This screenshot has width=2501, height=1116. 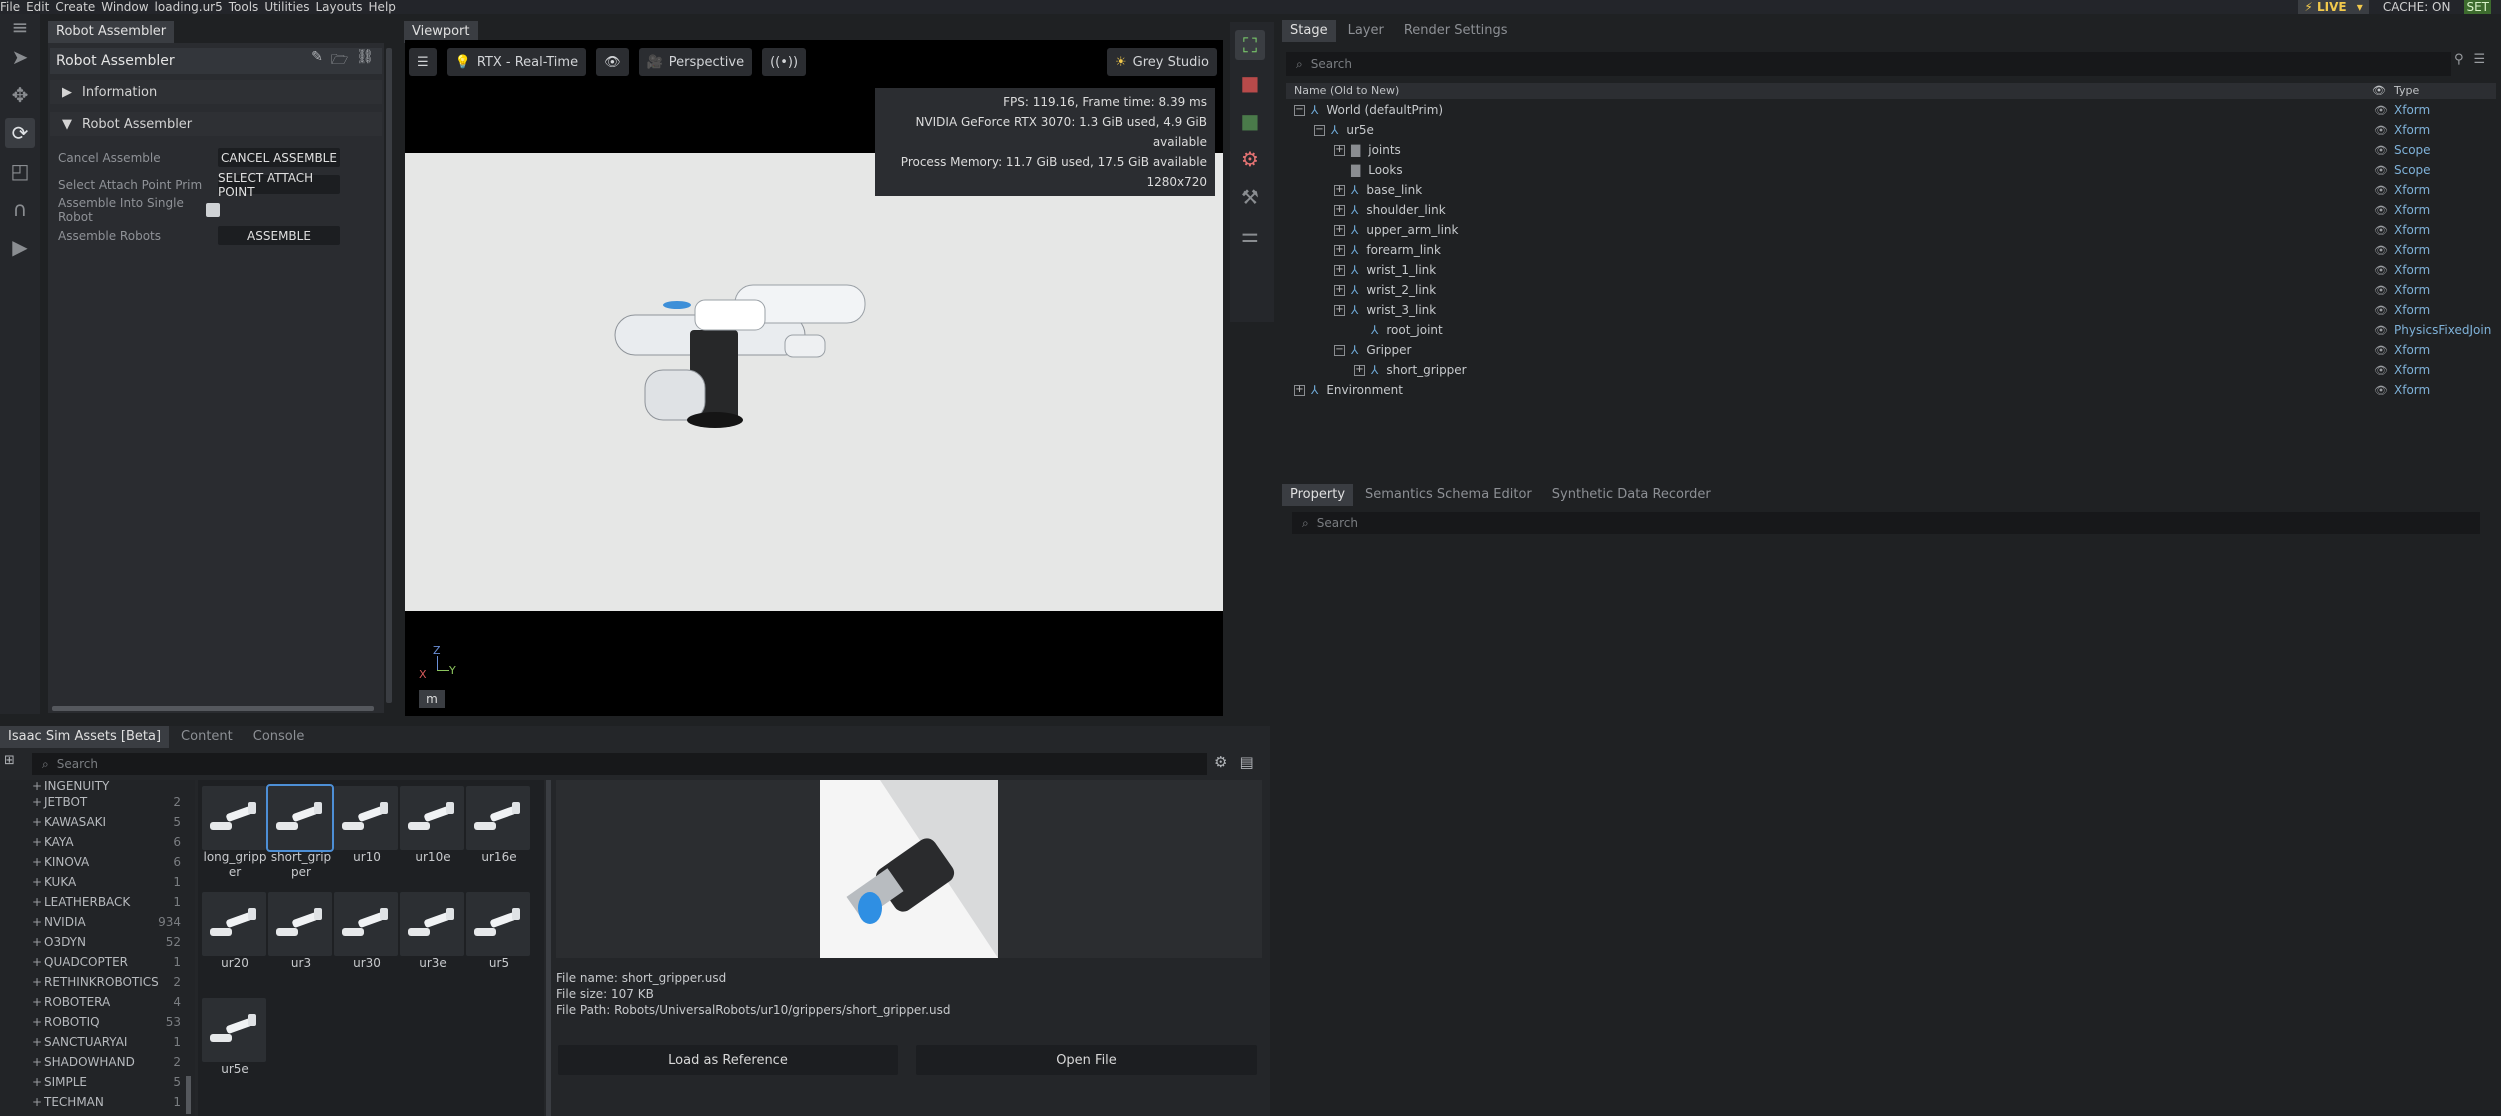 I want to click on snap-icon: ∩, so click(x=20, y=209).